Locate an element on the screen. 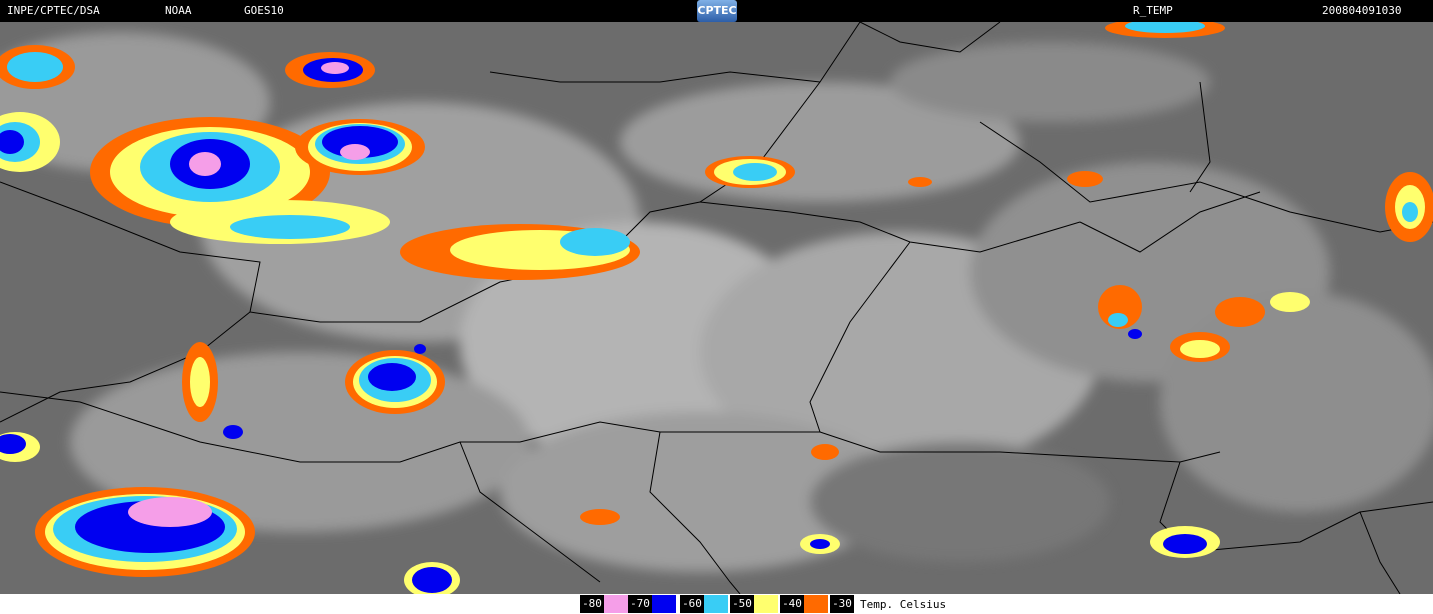 The height and width of the screenshot is (614, 1433). legend-label-4: -50 is located at coordinates (742, 604).